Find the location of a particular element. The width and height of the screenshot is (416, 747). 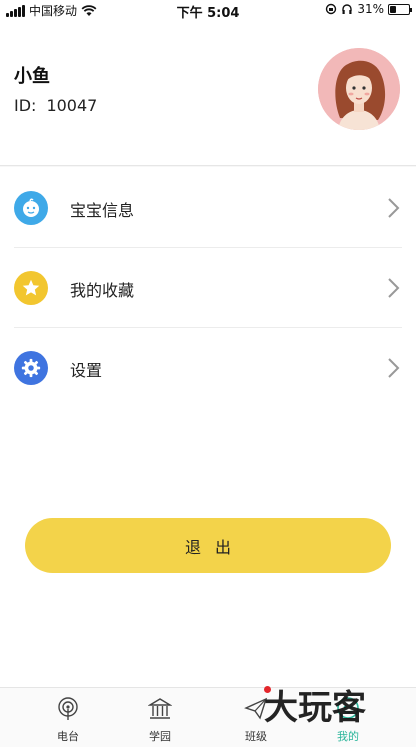

id-label: ID: is located at coordinates (25, 105).